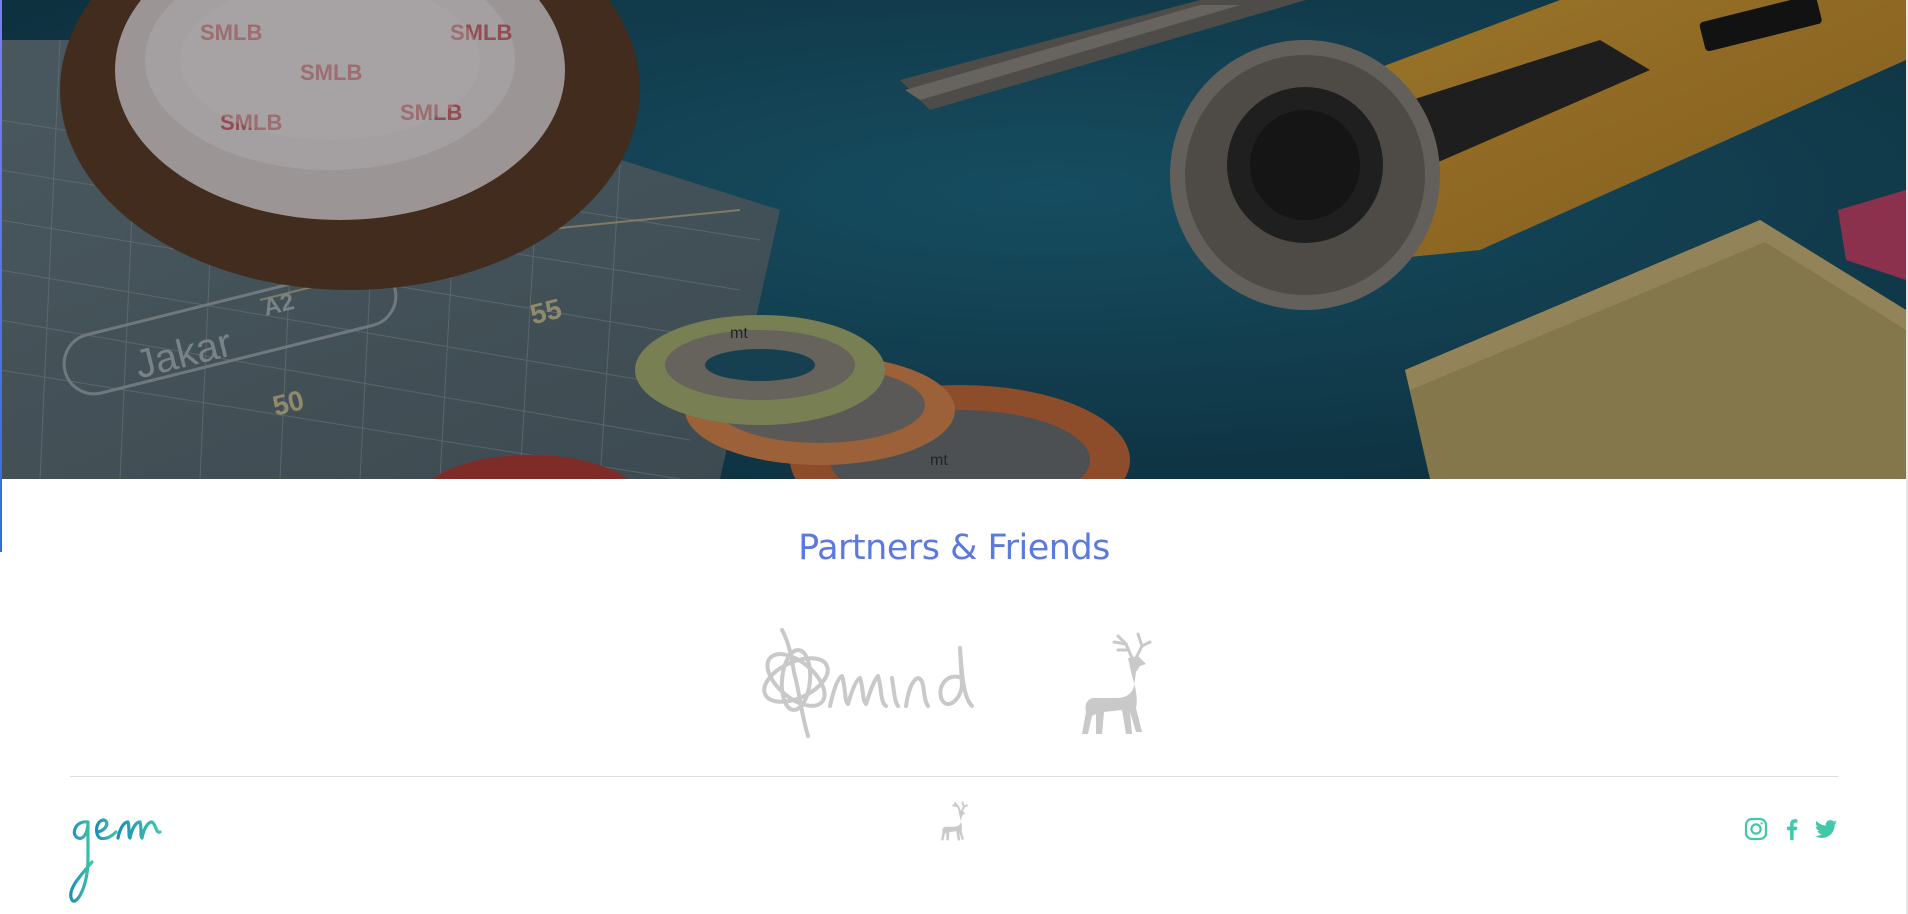  Describe the element at coordinates (954, 821) in the screenshot. I see `footer-deer-icon` at that location.